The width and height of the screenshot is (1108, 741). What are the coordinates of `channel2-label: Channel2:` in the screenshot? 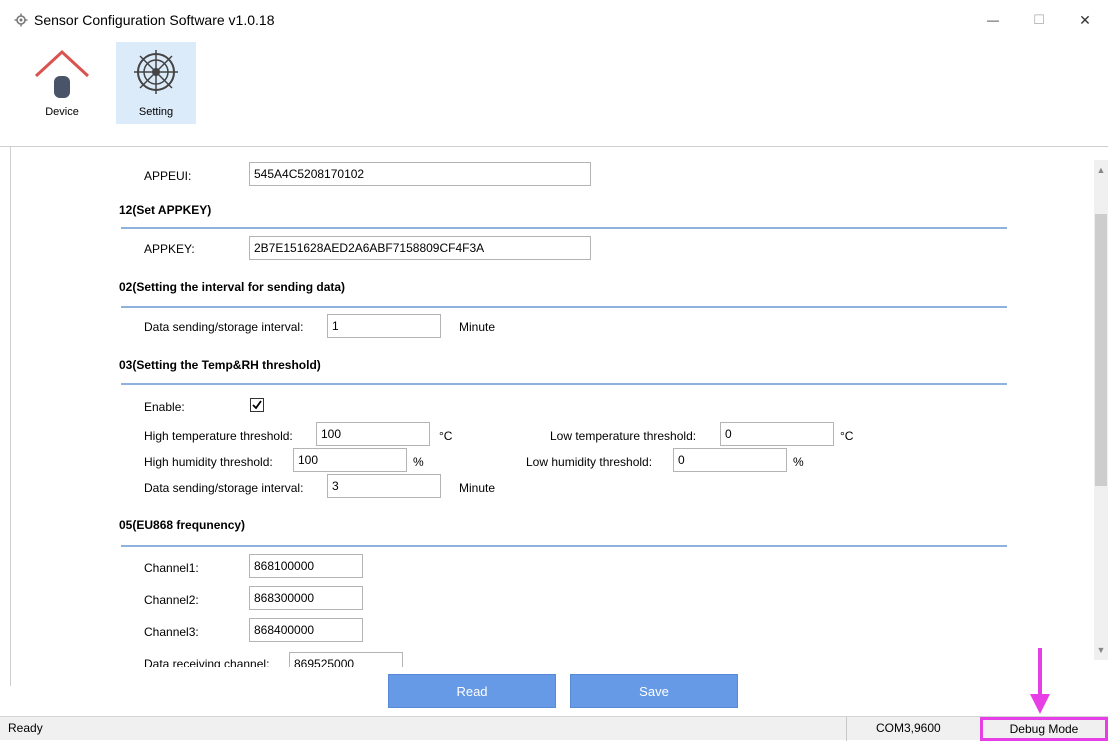 It's located at (171, 600).